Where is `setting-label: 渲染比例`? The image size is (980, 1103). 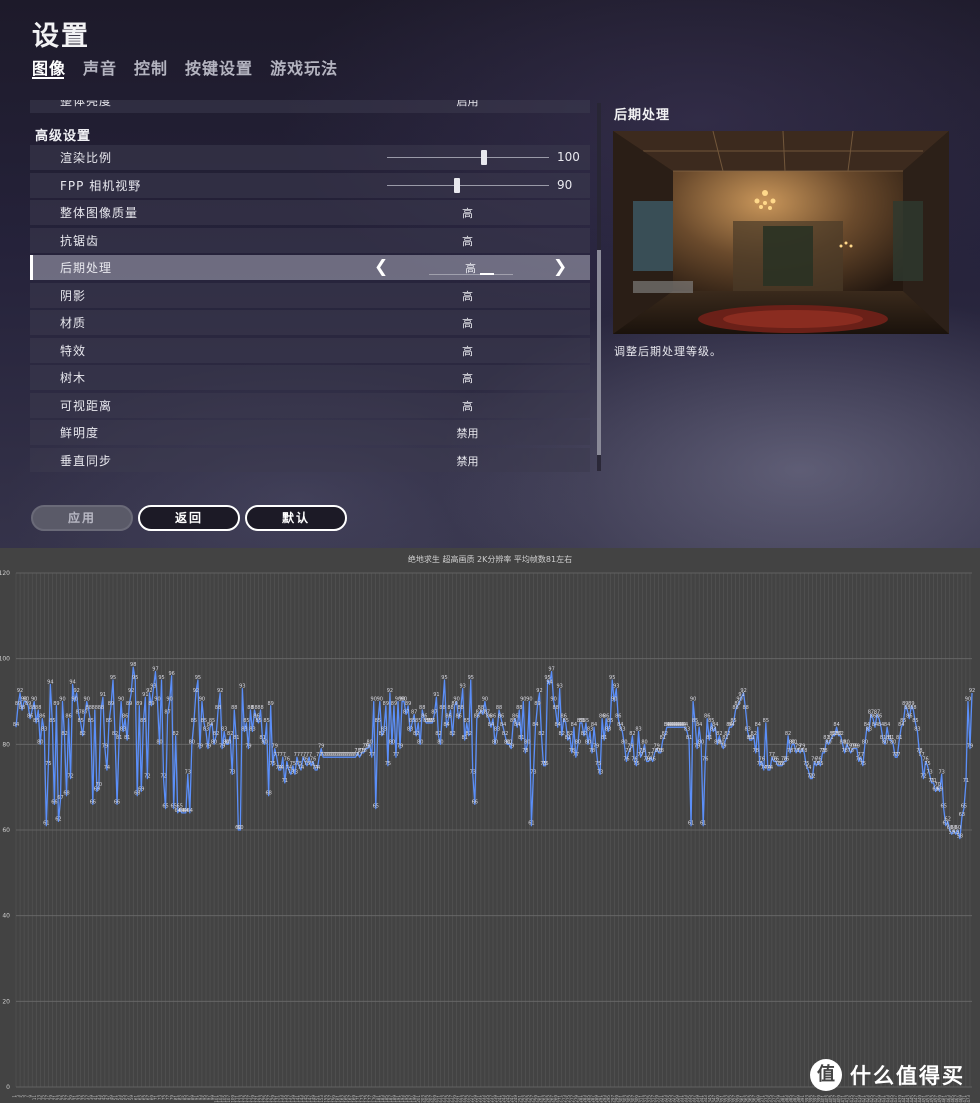
setting-label: 渲染比例 is located at coordinates (86, 158).